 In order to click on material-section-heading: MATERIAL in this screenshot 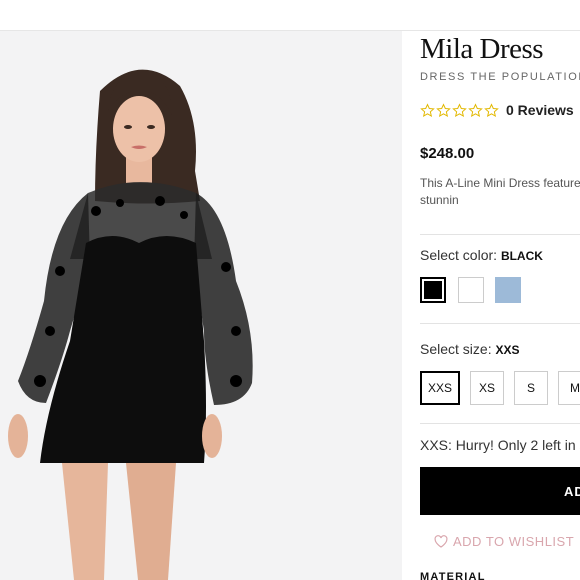, I will do `click(453, 575)`.